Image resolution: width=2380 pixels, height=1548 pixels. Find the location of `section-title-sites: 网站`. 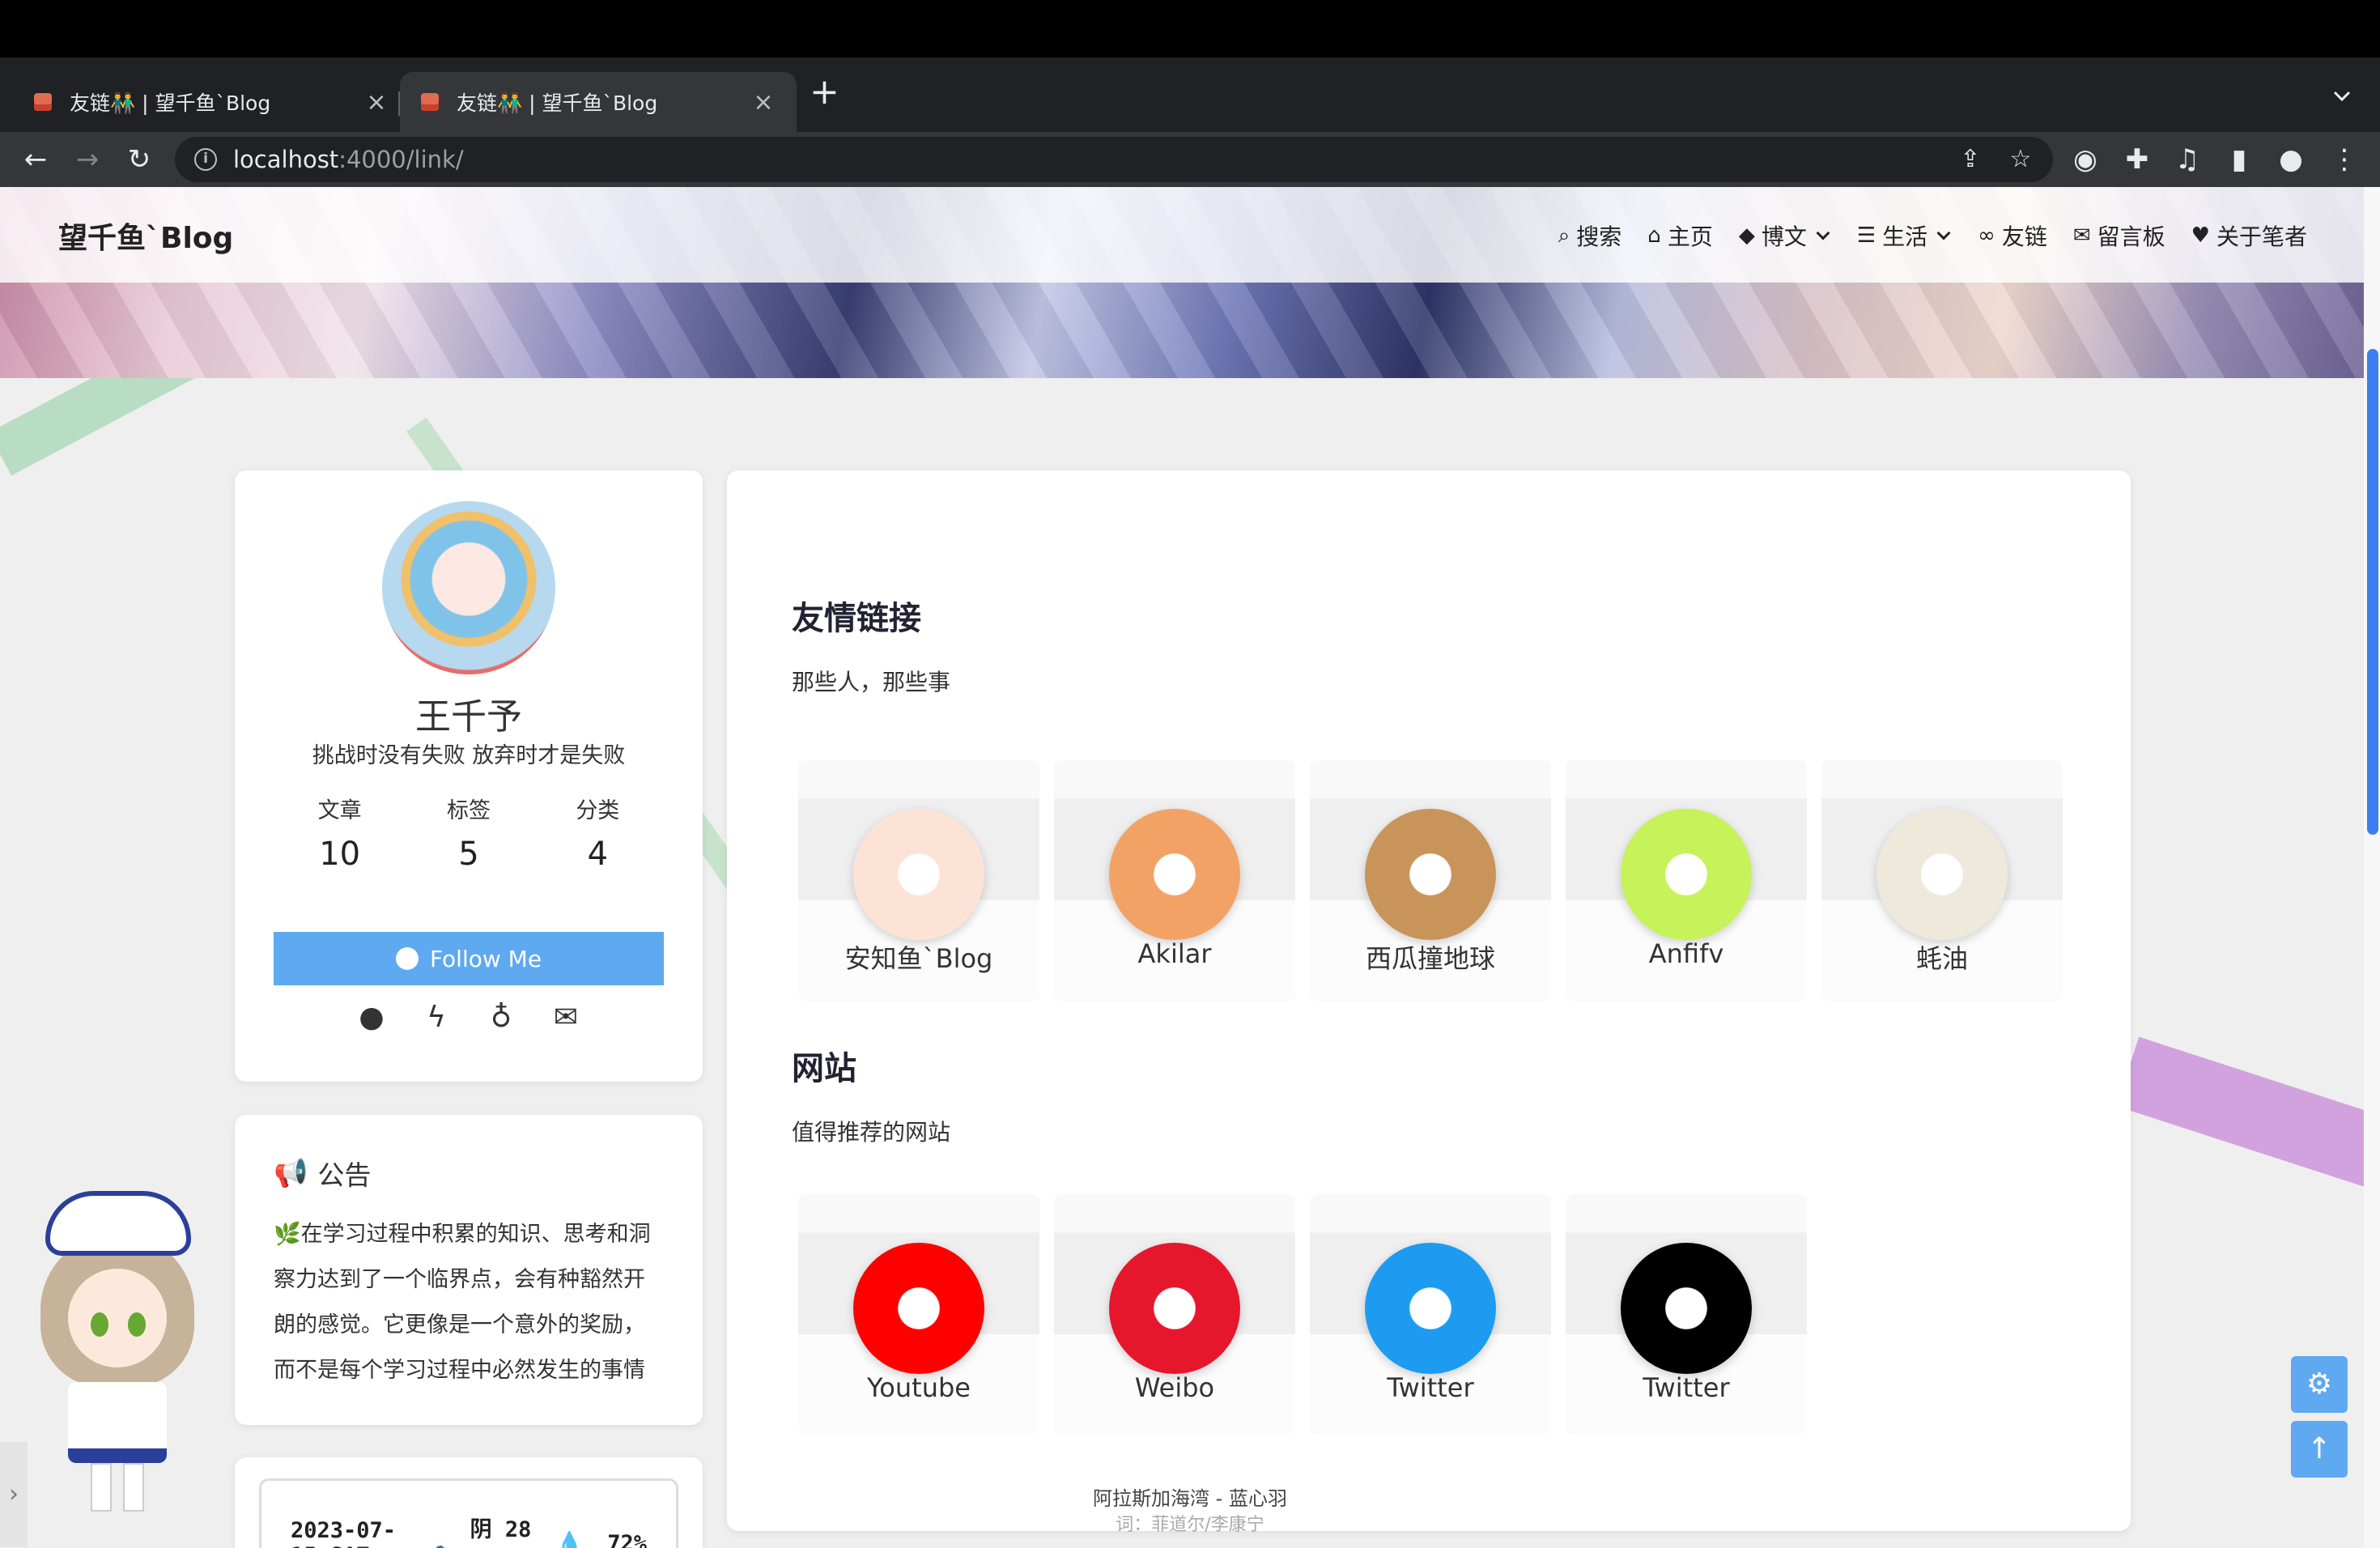

section-title-sites: 网站 is located at coordinates (824, 1068).